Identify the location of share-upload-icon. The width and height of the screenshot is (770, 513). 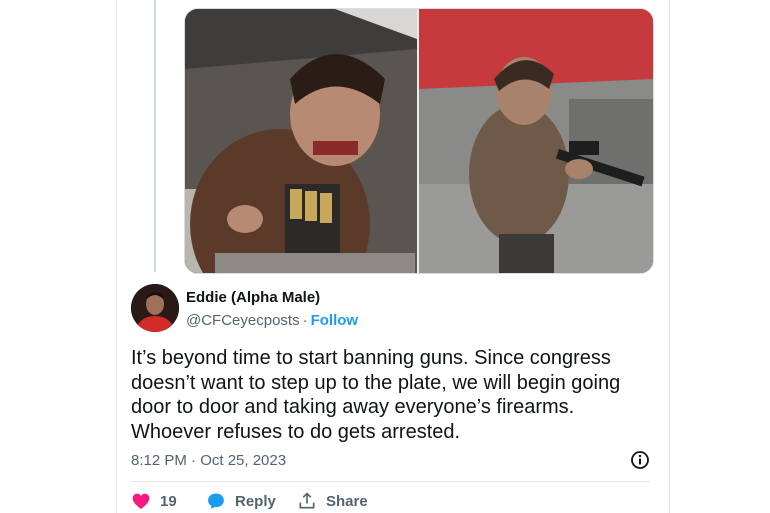
(307, 500).